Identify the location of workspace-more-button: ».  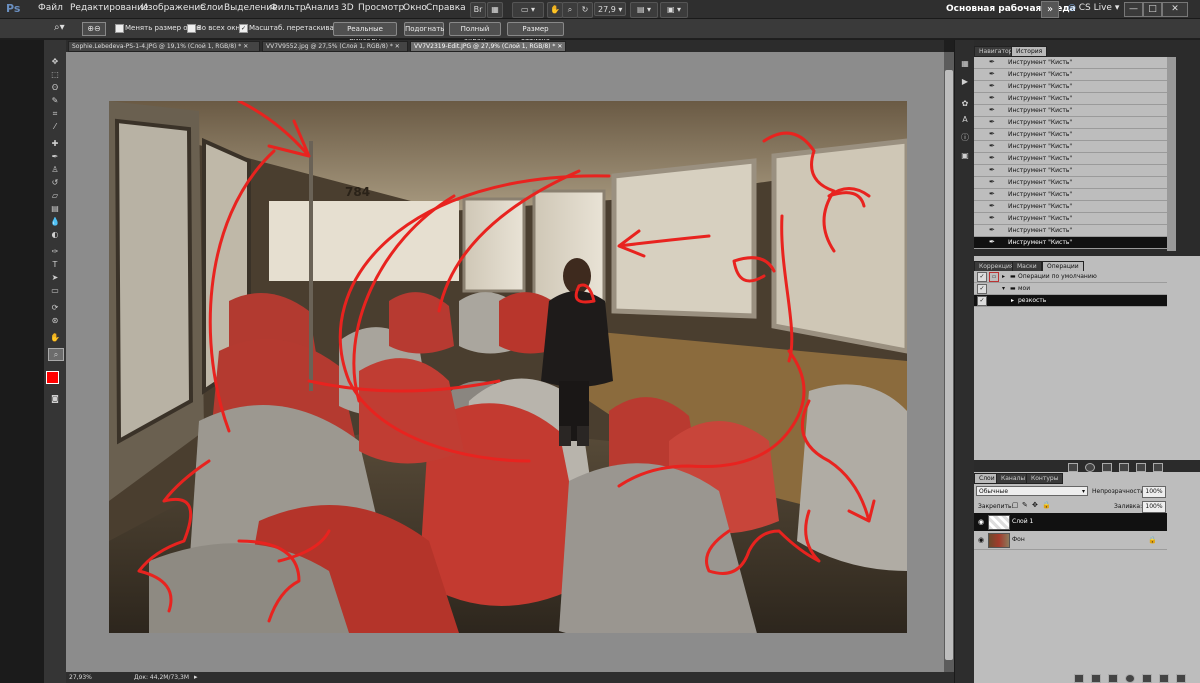
(1050, 9).